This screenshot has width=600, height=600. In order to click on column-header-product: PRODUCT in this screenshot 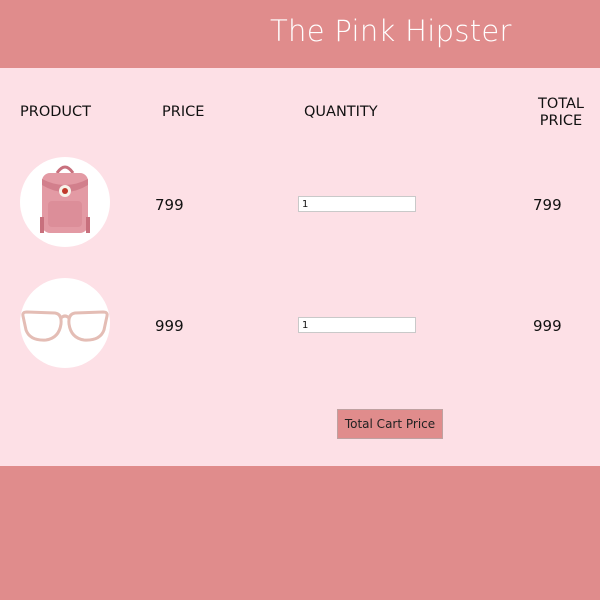, I will do `click(55, 112)`.